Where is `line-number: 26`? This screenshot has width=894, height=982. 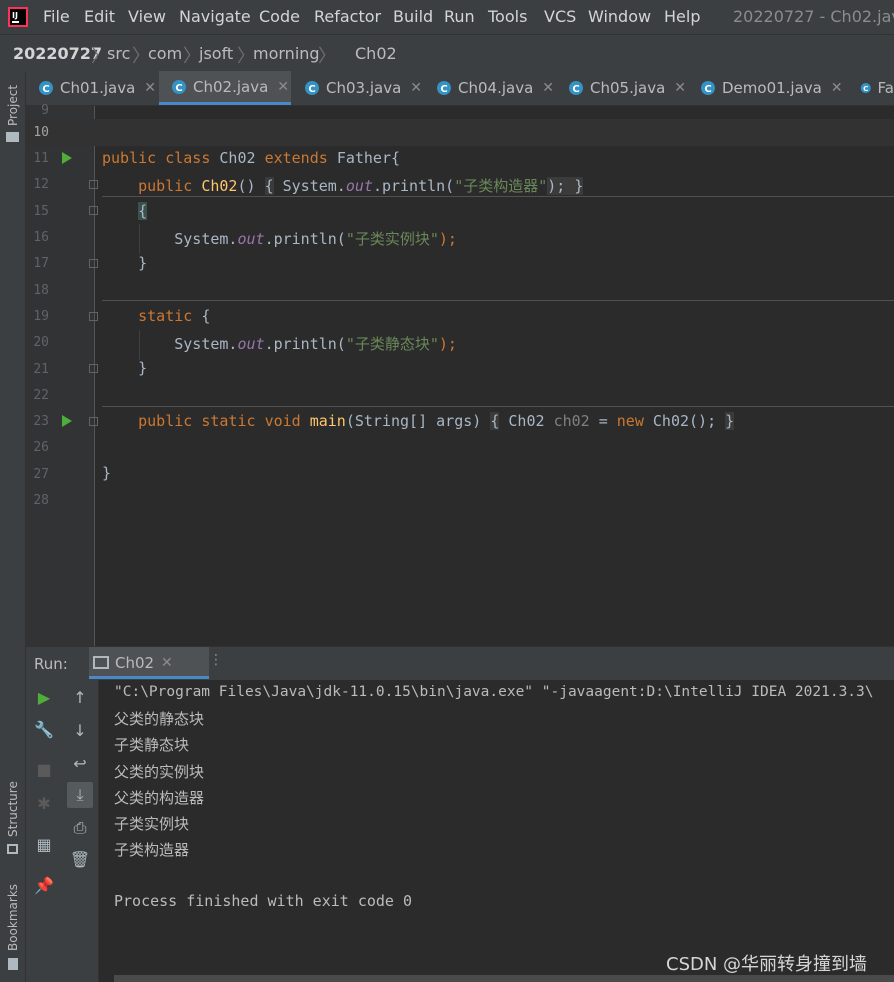
line-number: 26 is located at coordinates (41, 447).